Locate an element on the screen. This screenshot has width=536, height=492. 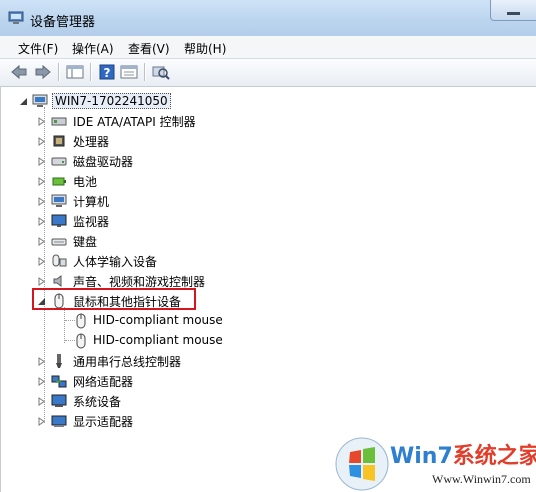
menu-file: 文件(F) is located at coordinates (38, 48).